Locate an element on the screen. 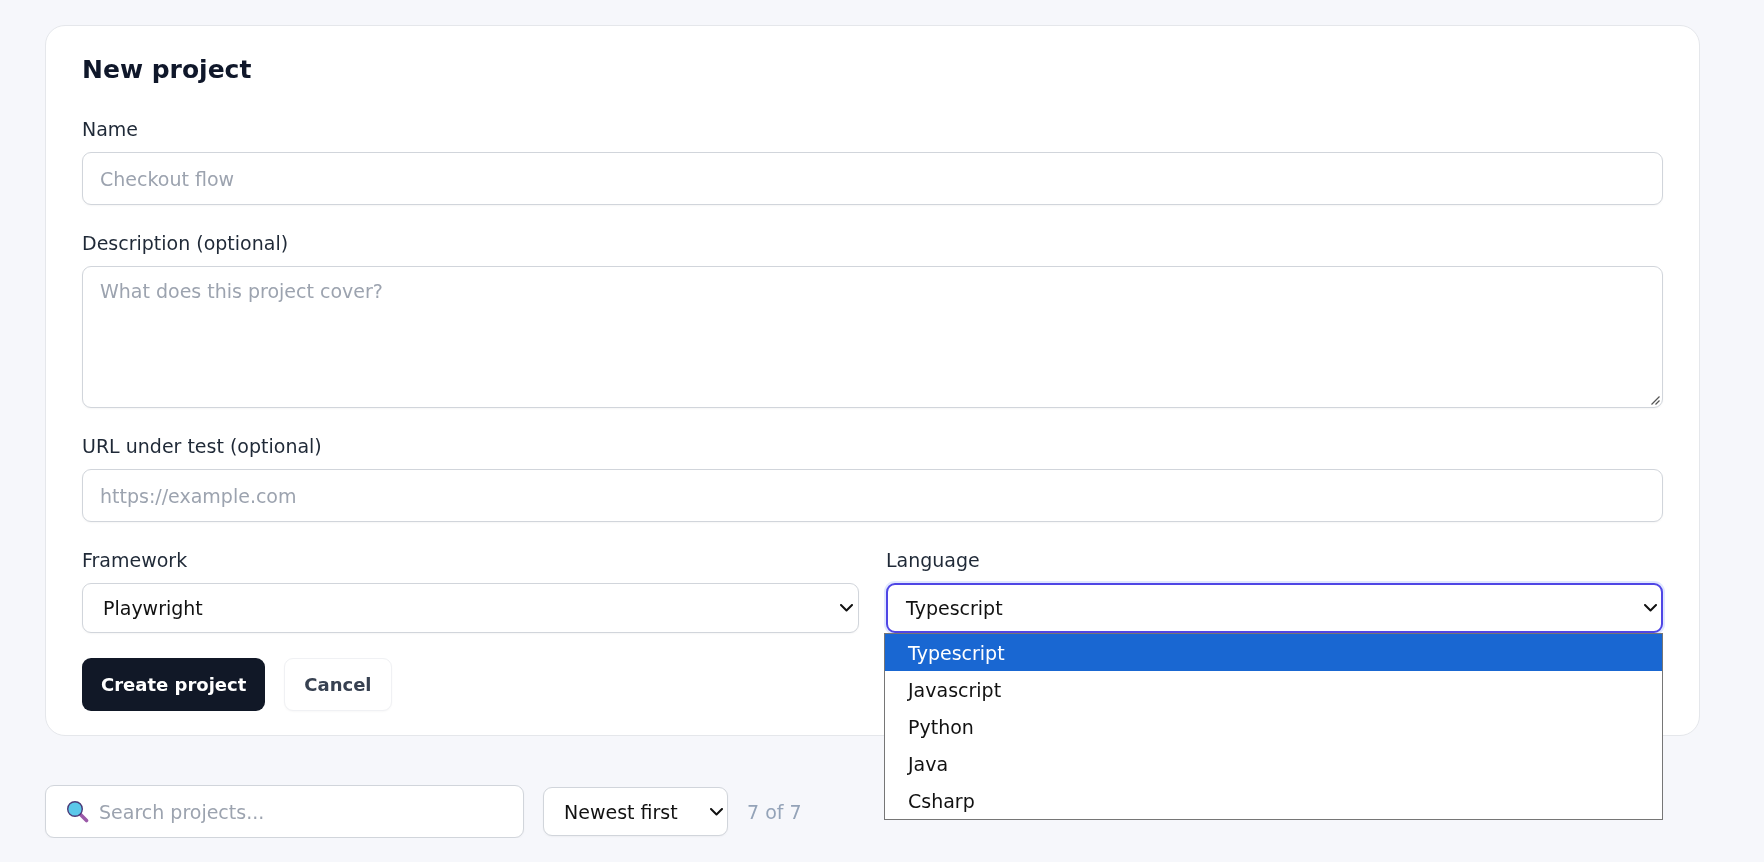  create-button: Create project is located at coordinates (174, 684).